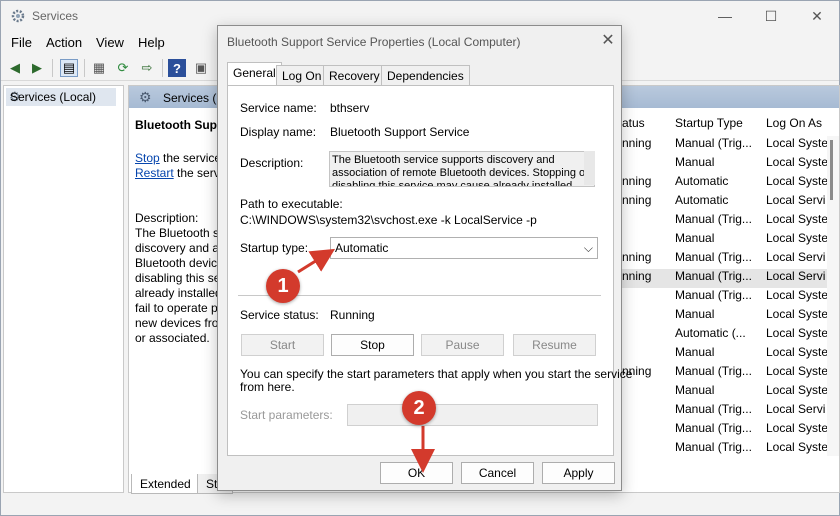 This screenshot has width=840, height=516. What do you see at coordinates (179, 323) in the screenshot?
I see `description-line: new devices fror` at bounding box center [179, 323].